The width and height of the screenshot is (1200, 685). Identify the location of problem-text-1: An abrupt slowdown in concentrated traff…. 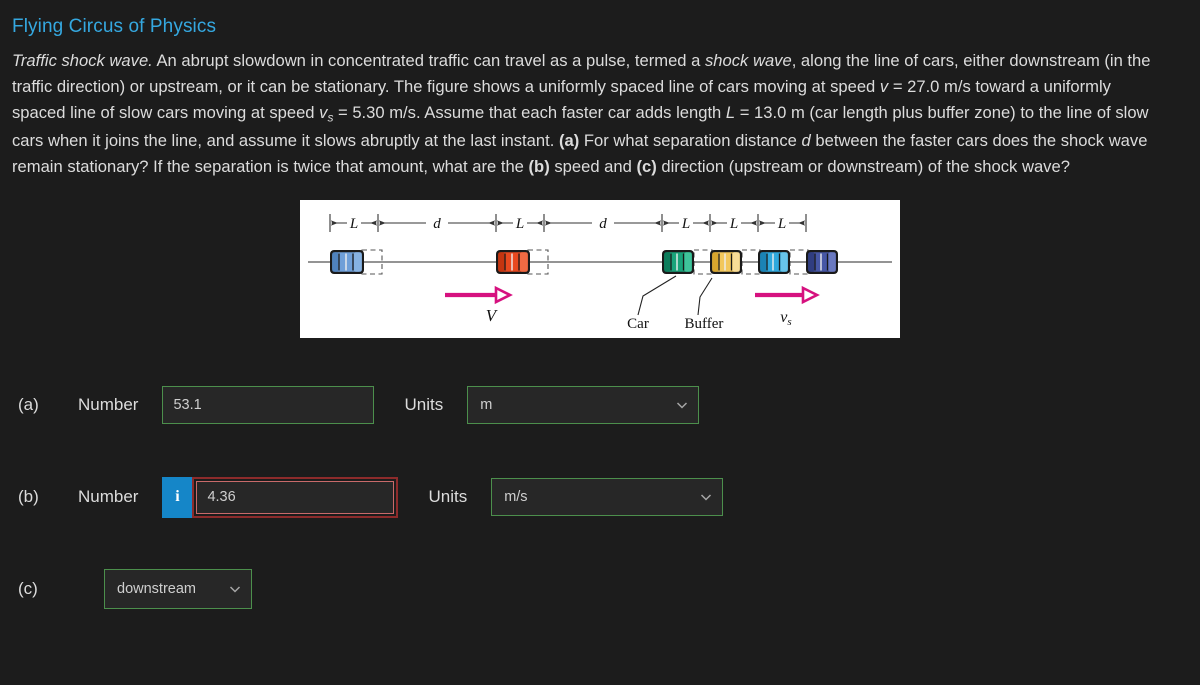
(428, 60).